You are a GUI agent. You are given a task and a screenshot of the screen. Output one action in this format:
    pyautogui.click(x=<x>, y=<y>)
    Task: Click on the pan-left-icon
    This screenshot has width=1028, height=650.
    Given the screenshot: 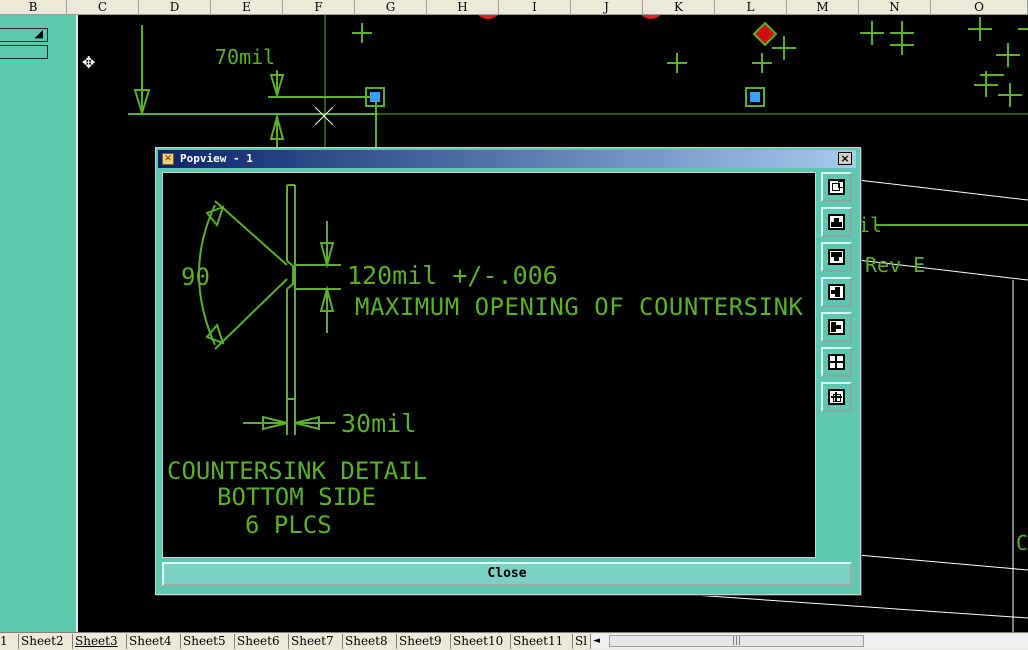 What is the action you would take?
    pyautogui.click(x=836, y=292)
    